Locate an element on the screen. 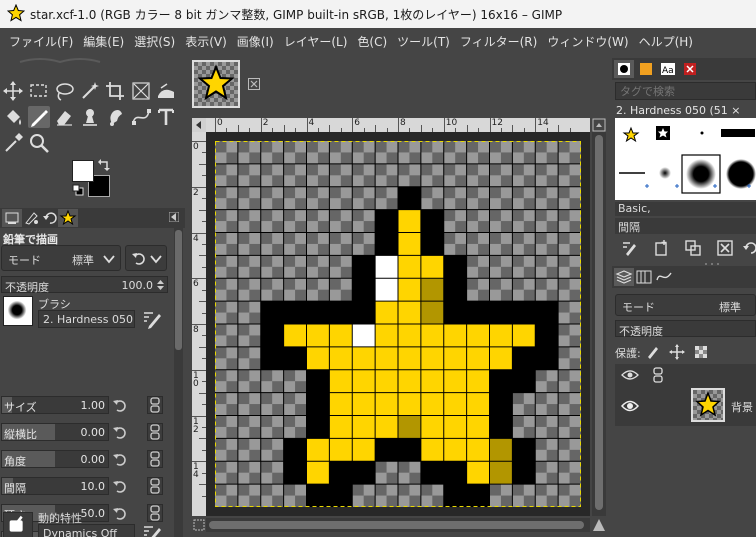  menu-item: ツール(T) is located at coordinates (423, 42).